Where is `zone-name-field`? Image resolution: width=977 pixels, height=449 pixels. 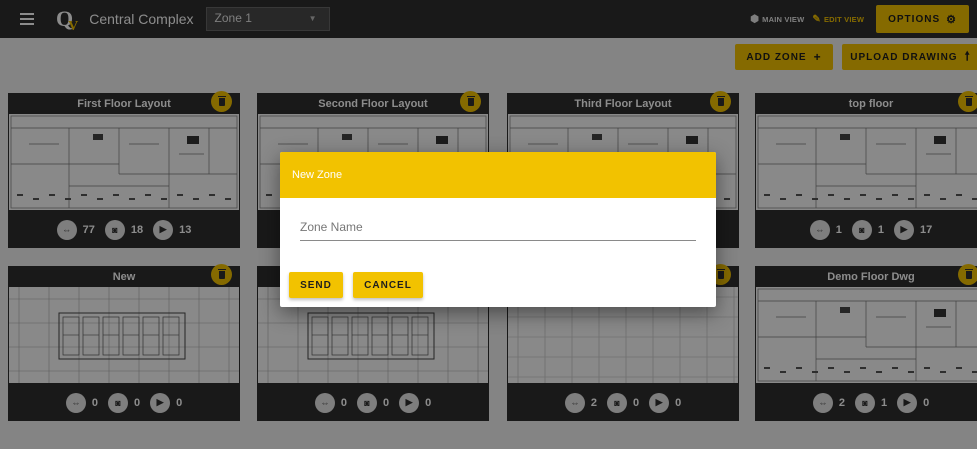
zone-name-field is located at coordinates (498, 229).